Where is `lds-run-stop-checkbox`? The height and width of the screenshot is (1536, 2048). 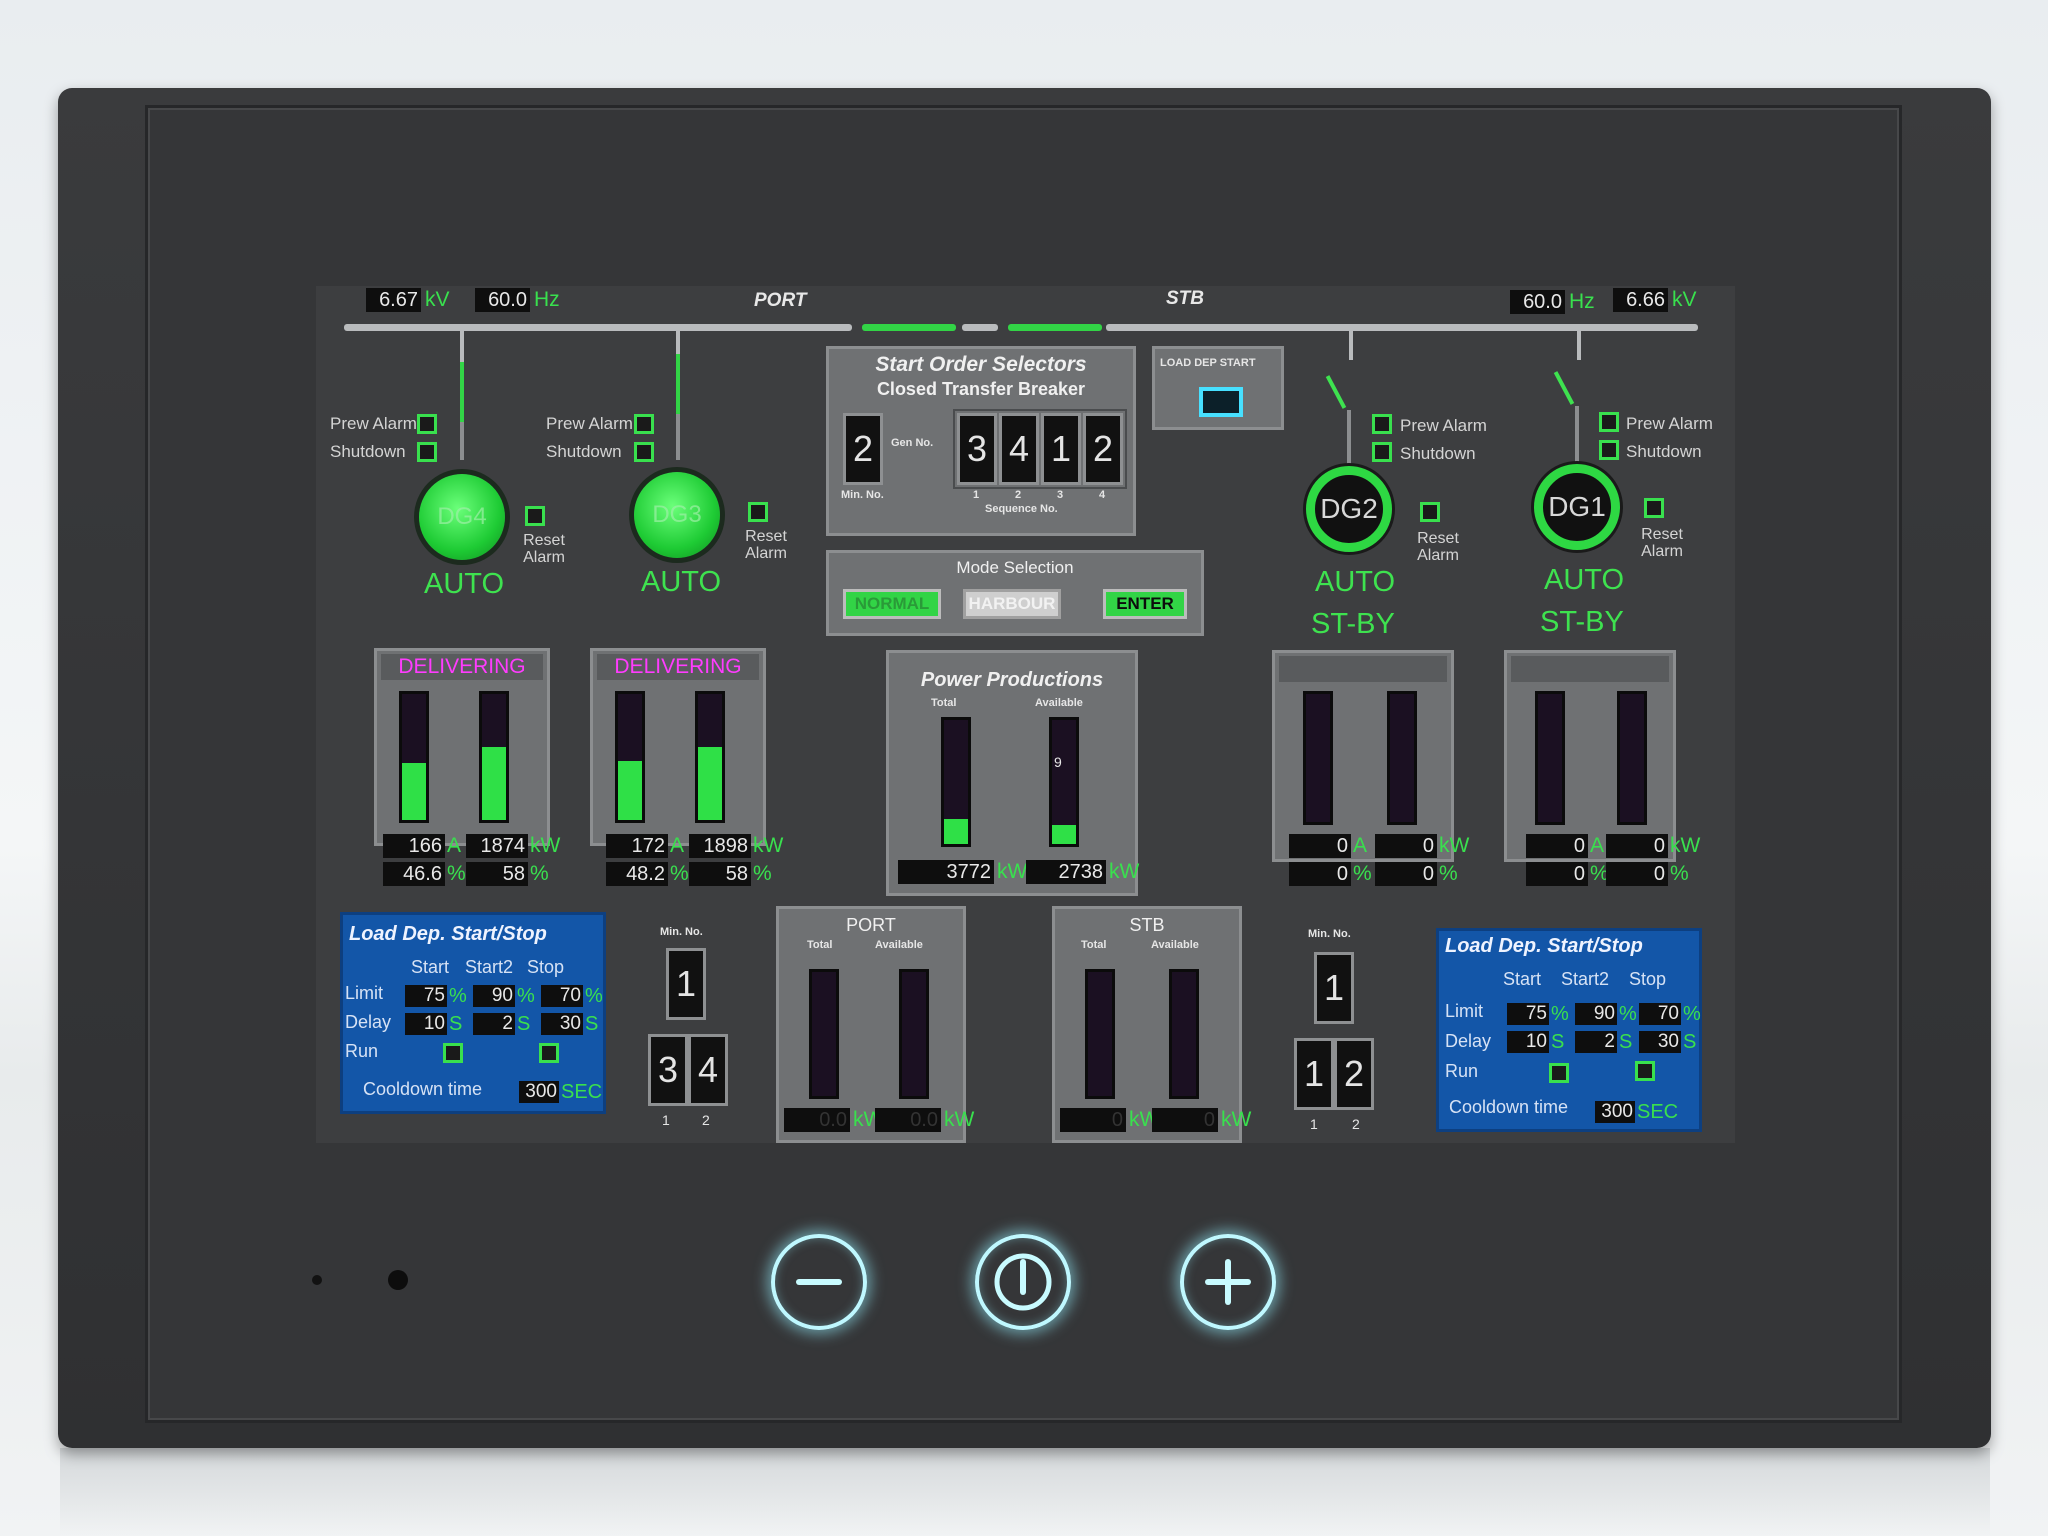 lds-run-stop-checkbox is located at coordinates (1645, 1071).